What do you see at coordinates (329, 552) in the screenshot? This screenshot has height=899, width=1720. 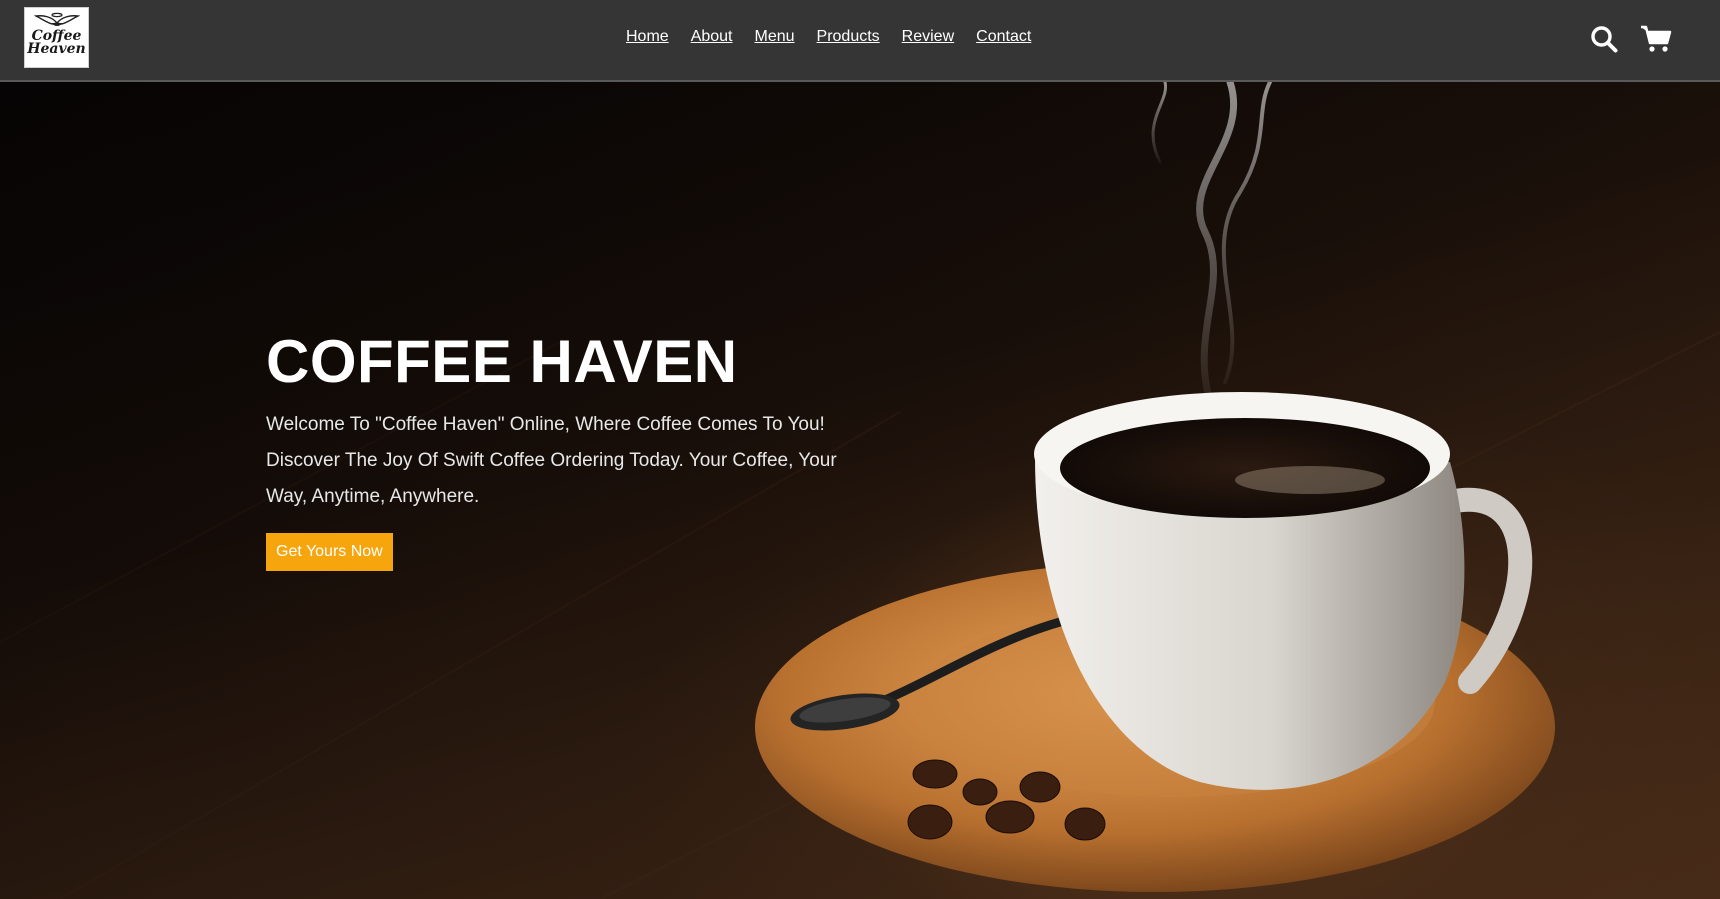 I see `get-yours-now-button: Get Yours Now` at bounding box center [329, 552].